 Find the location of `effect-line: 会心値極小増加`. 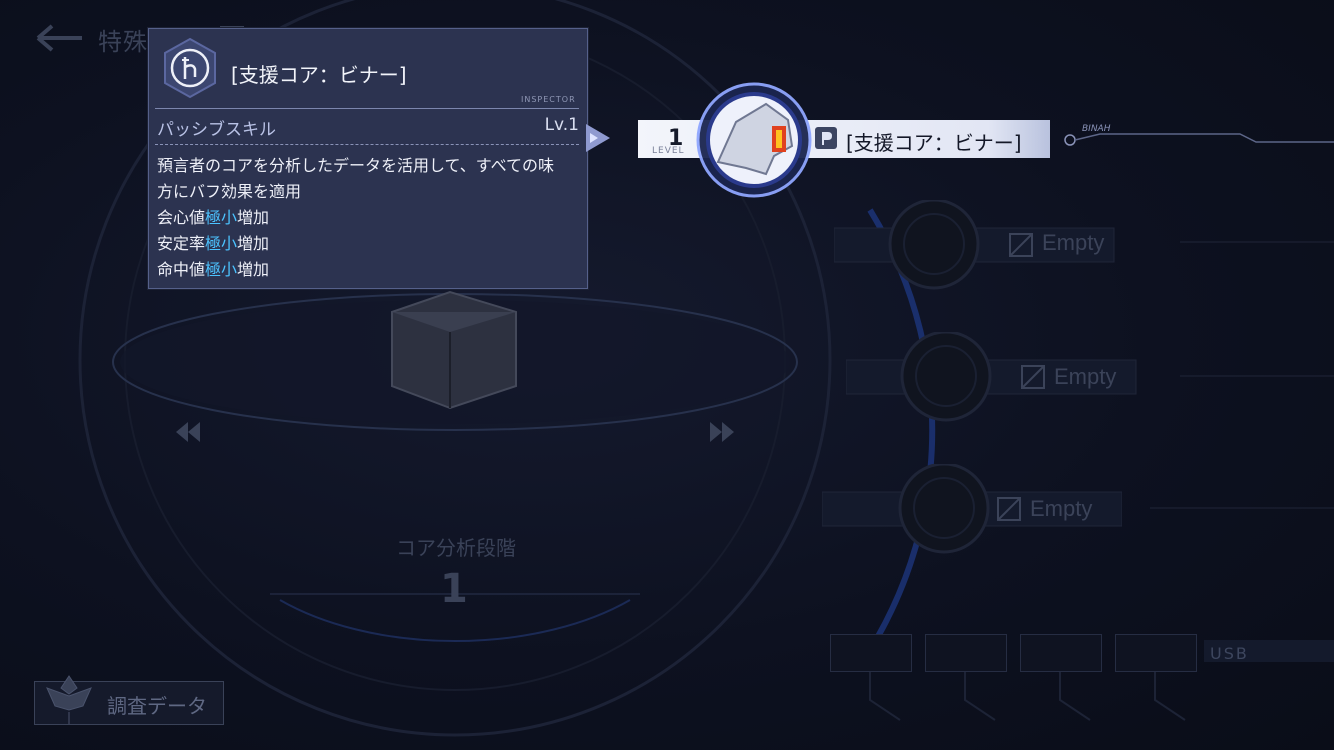

effect-line: 会心値極小増加 is located at coordinates (213, 217).